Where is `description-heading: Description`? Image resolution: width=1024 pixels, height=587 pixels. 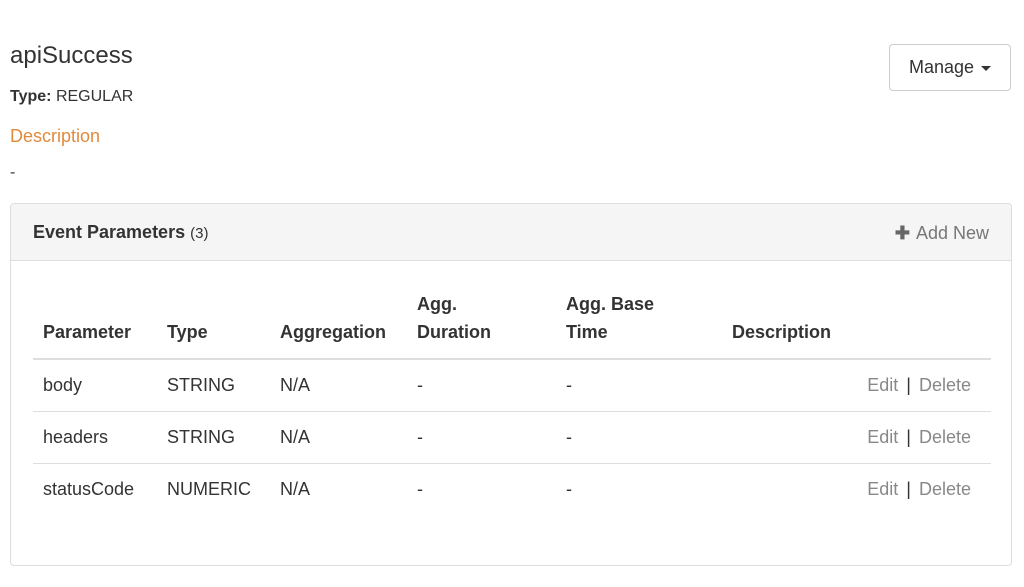 description-heading: Description is located at coordinates (55, 136).